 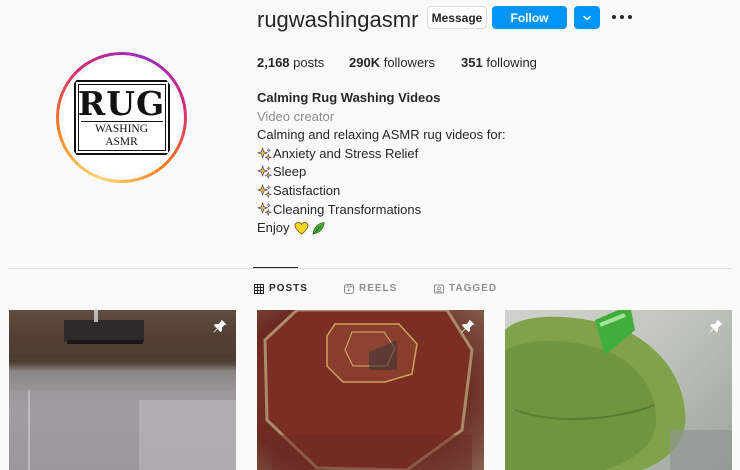 I want to click on tab-reels: REELS, so click(x=370, y=288).